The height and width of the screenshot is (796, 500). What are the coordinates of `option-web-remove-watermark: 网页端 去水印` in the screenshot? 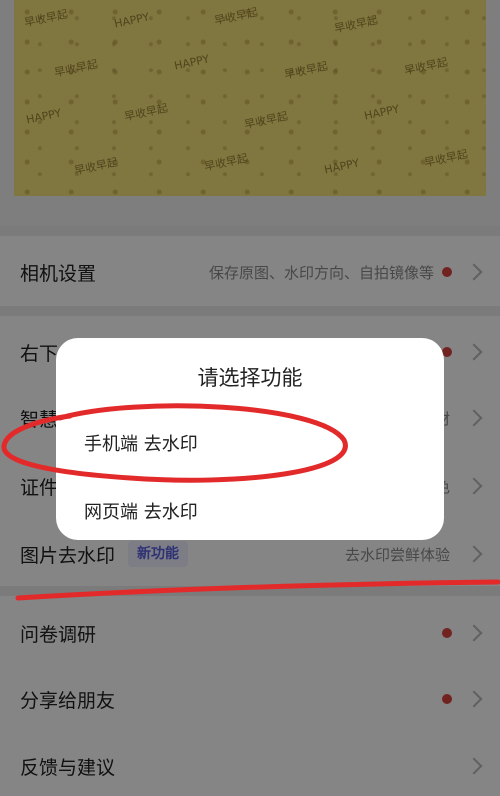 It's located at (141, 511).